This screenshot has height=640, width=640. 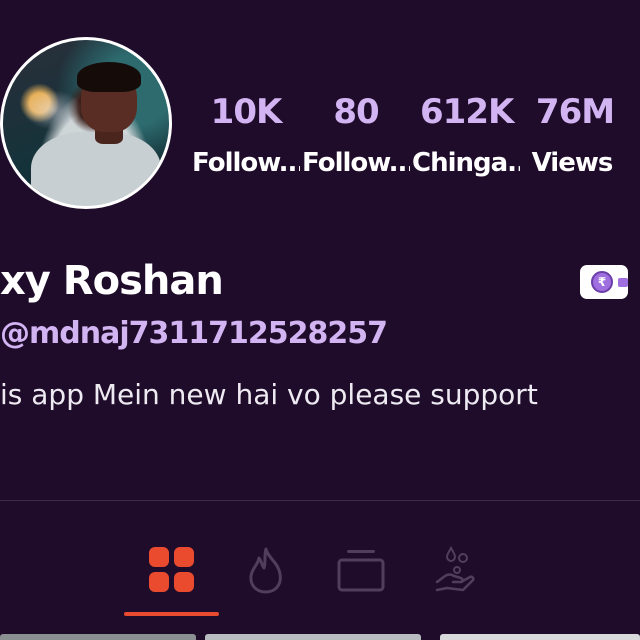 What do you see at coordinates (269, 394) in the screenshot?
I see `profile-bio: is app Mein new hai vo please support` at bounding box center [269, 394].